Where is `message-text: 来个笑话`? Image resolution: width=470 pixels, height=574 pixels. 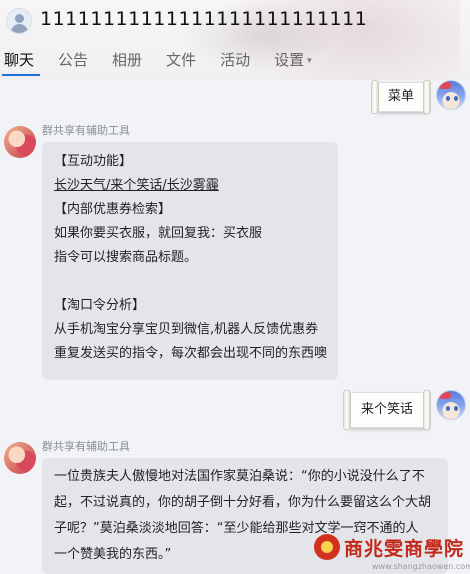 message-text: 来个笑话 is located at coordinates (386, 409).